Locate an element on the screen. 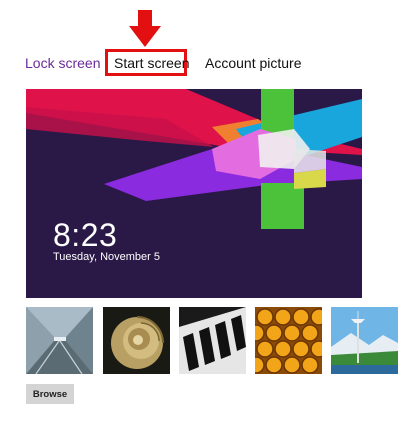 This screenshot has width=420, height=432. space-needle-thumbnail is located at coordinates (364, 340).